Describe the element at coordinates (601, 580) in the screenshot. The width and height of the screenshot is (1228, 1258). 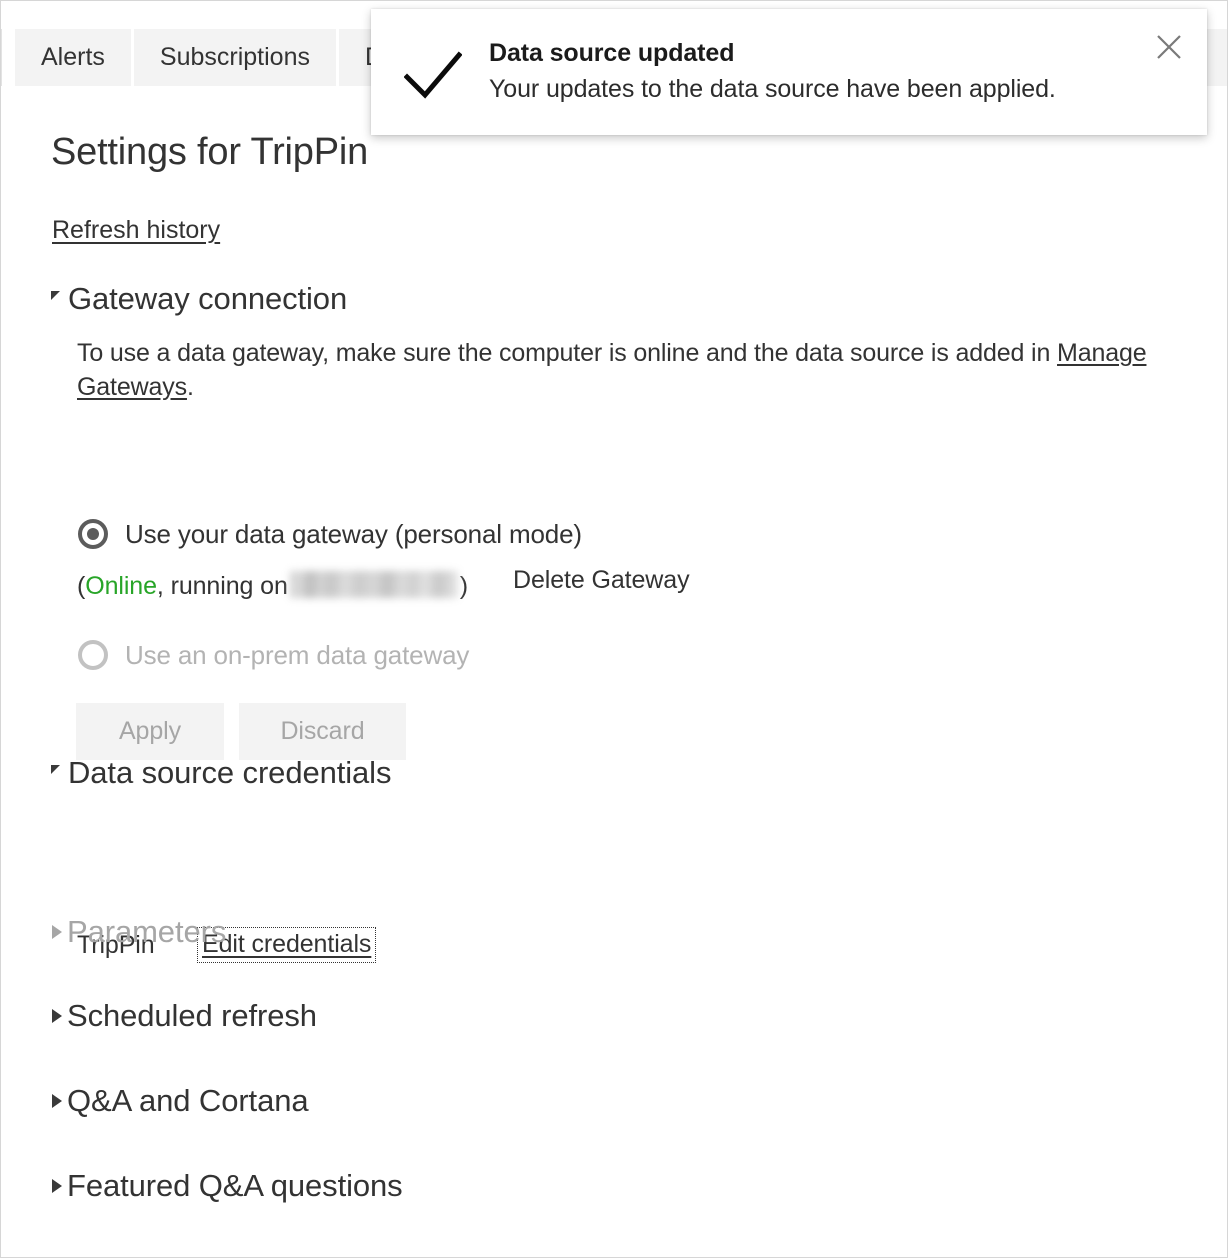
I see `delete-gateway-link: Delete Gateway` at that location.